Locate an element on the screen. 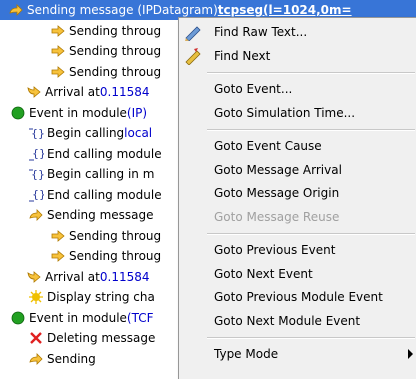 The height and width of the screenshot is (379, 416). menu-item-find-next: Find Next is located at coordinates (297, 56).